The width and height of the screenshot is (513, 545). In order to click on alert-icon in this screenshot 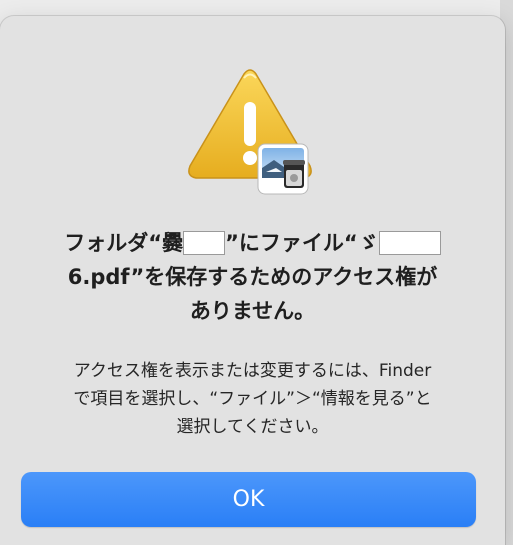, I will do `click(250, 132)`.